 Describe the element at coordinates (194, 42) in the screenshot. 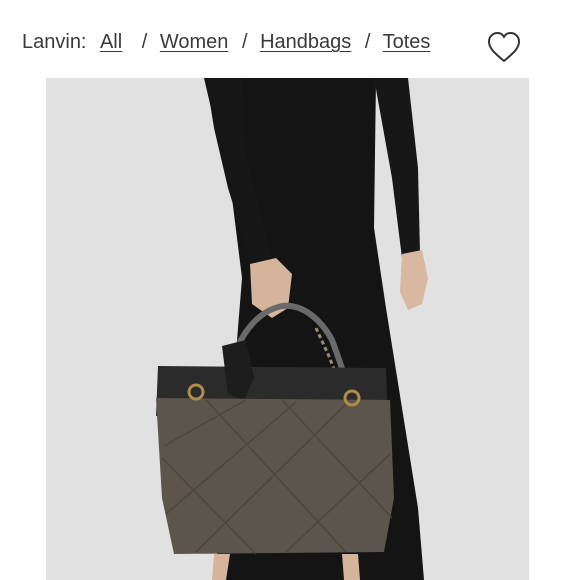

I see `breadcrumb-link-women: Women` at that location.